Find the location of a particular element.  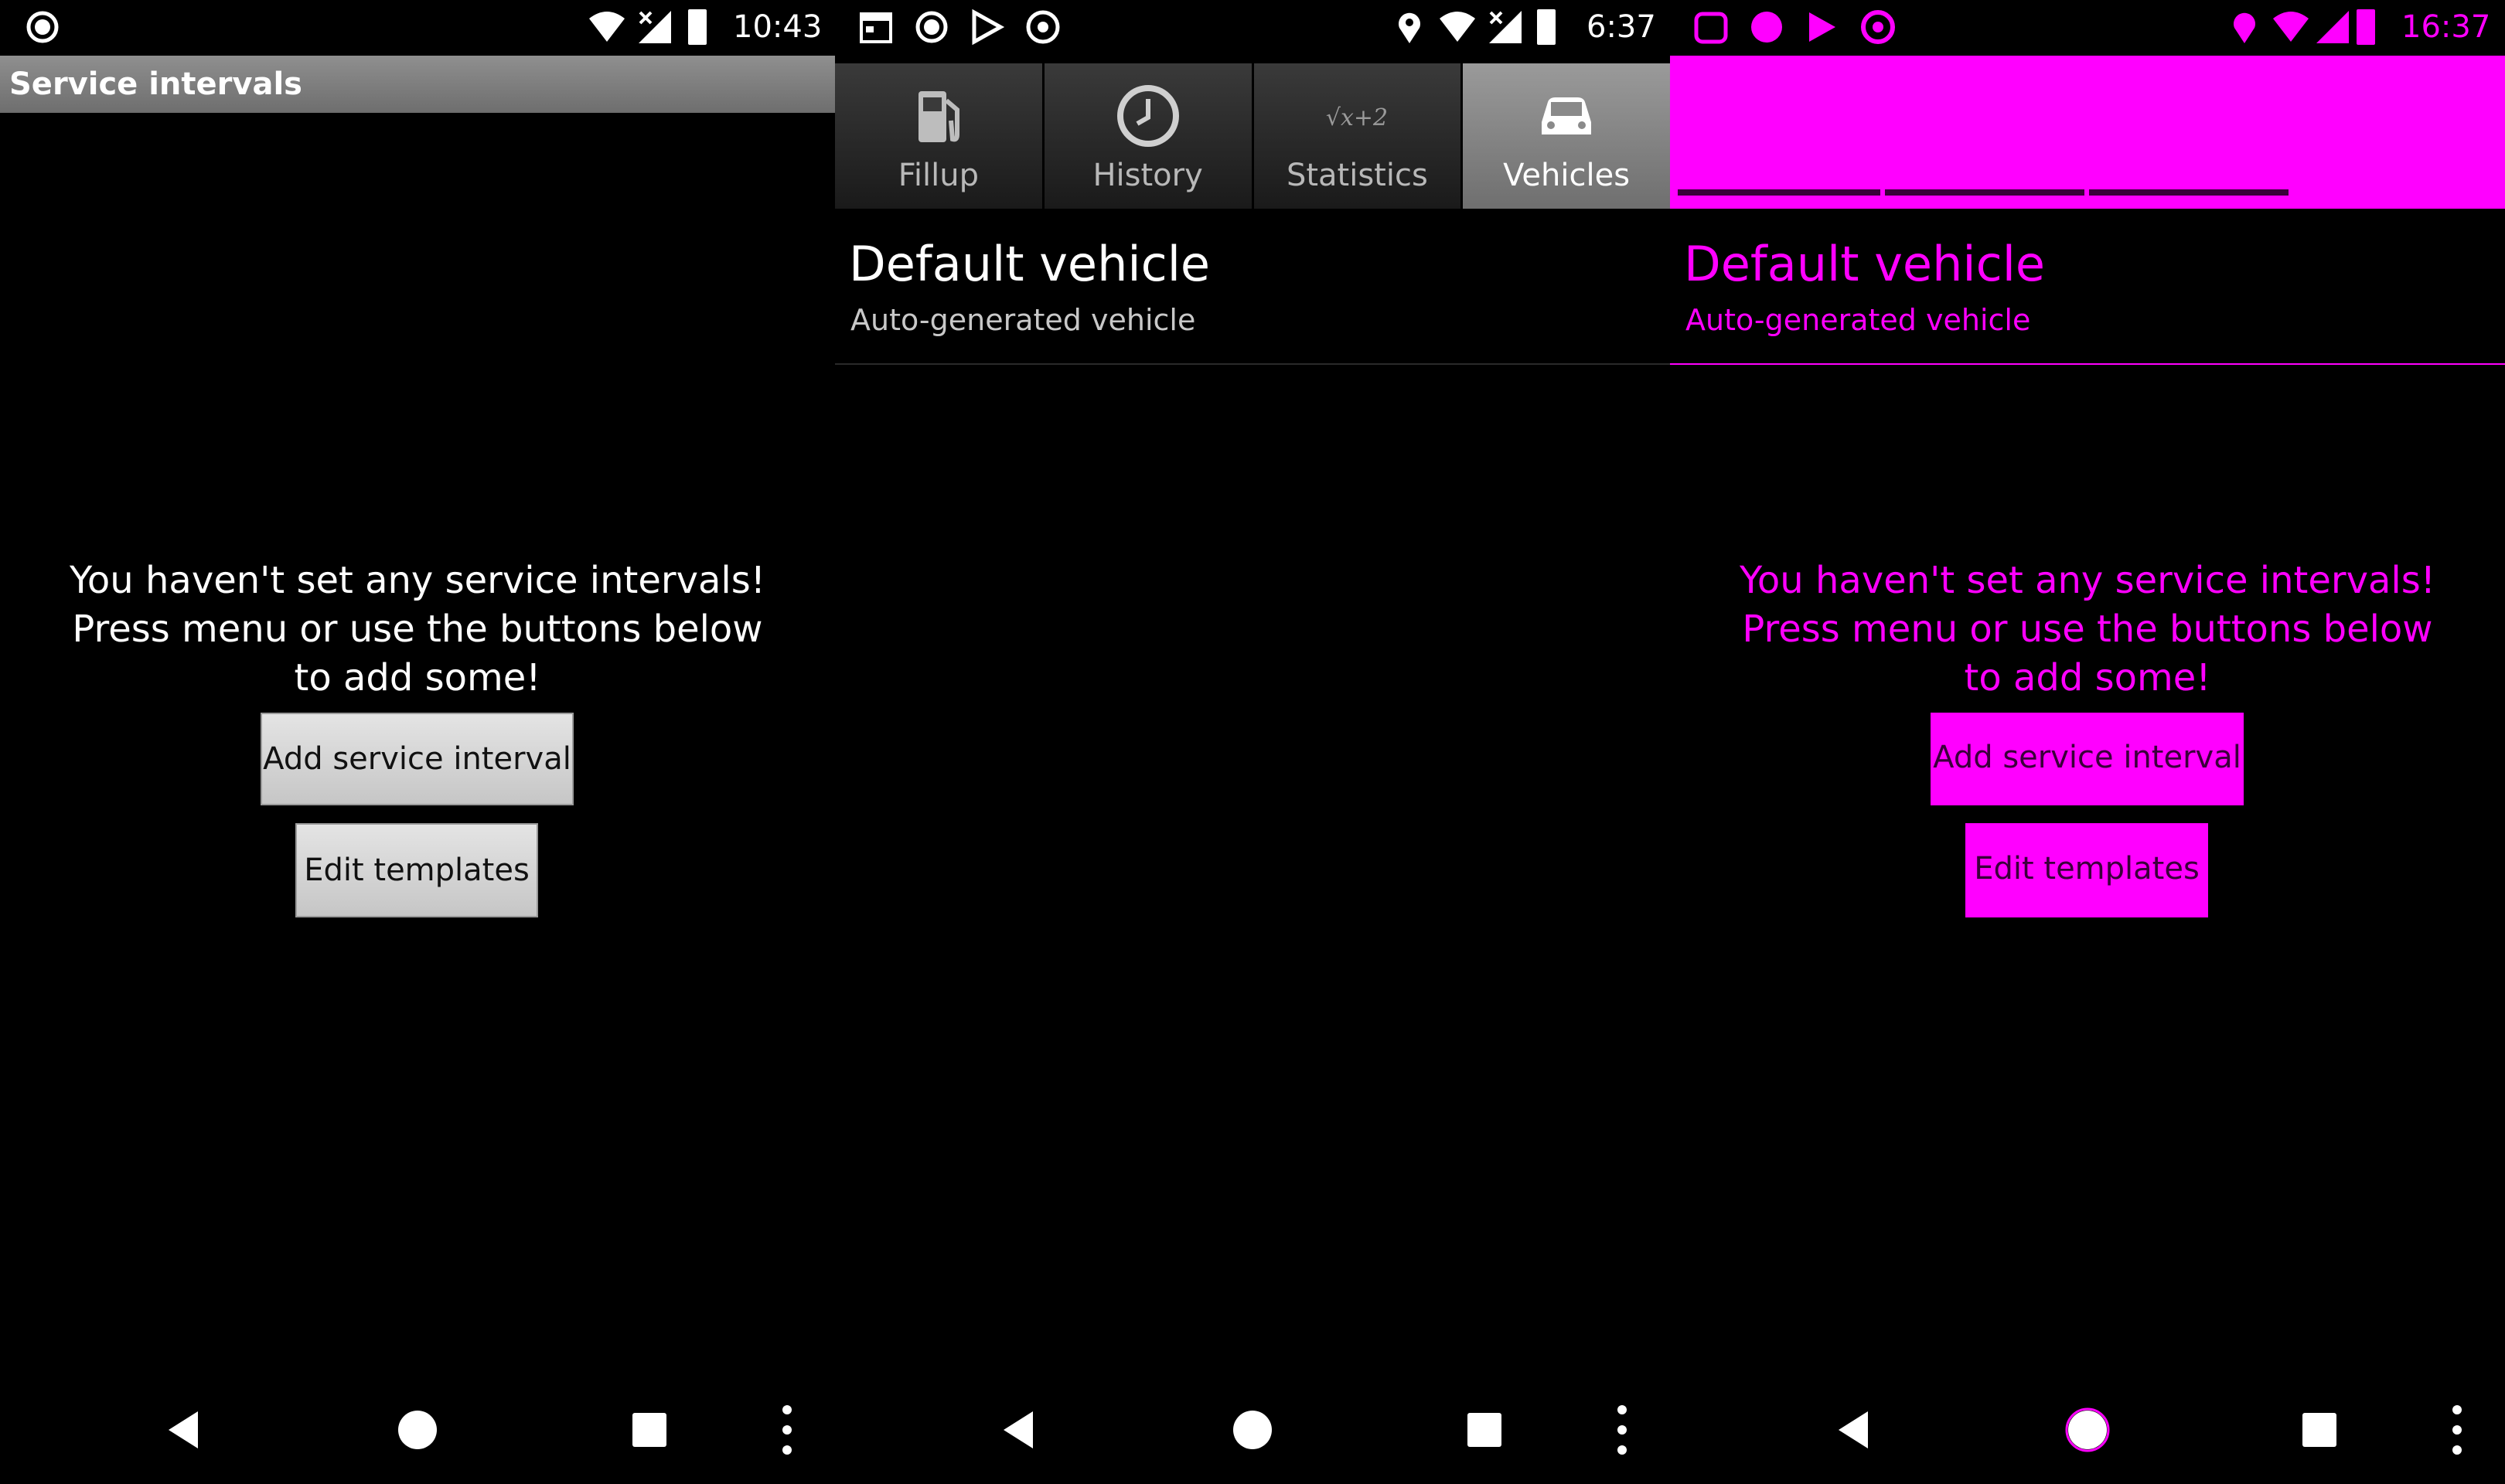

status-time: 6:37 is located at coordinates (1621, 27).